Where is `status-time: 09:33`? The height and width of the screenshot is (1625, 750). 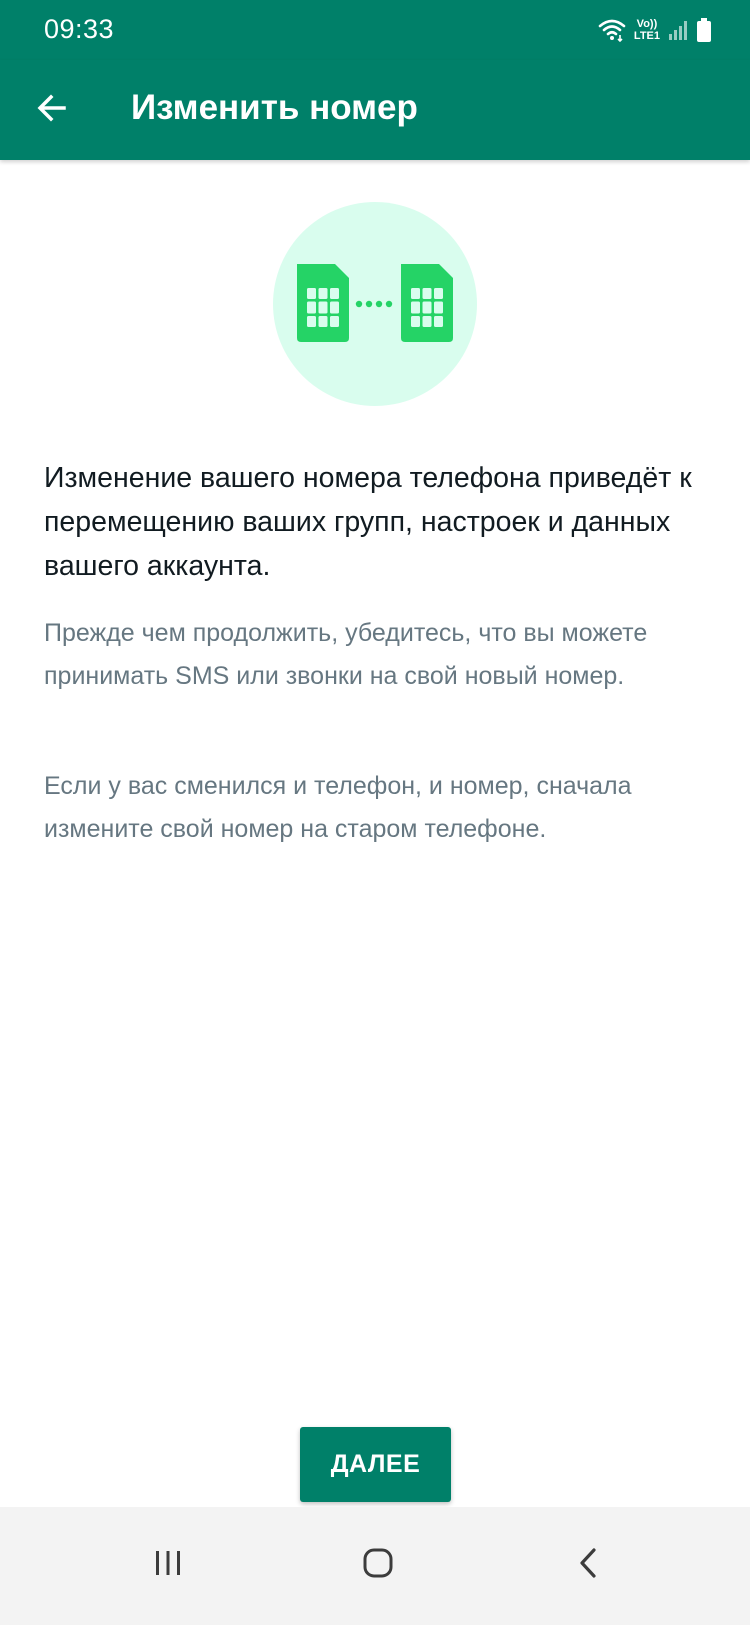 status-time: 09:33 is located at coordinates (79, 29).